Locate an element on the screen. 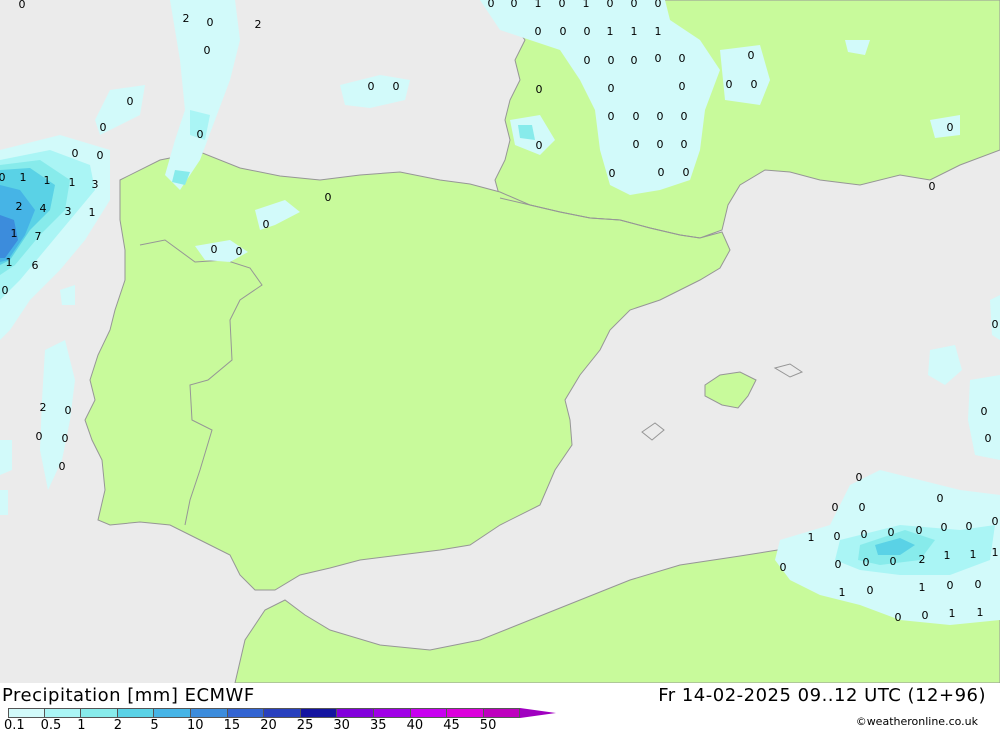 This screenshot has width=1000, height=733. legend-tick-label: 40 is located at coordinates (415, 725).